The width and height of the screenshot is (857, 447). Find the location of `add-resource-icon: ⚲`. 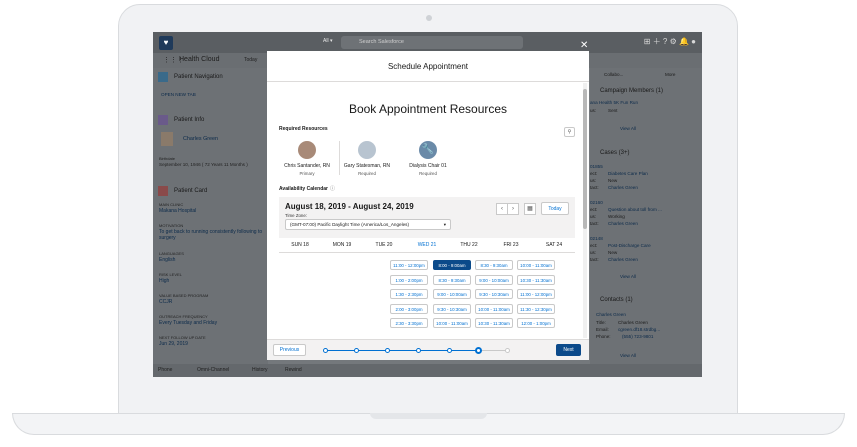

add-resource-icon: ⚲ is located at coordinates (569, 132).